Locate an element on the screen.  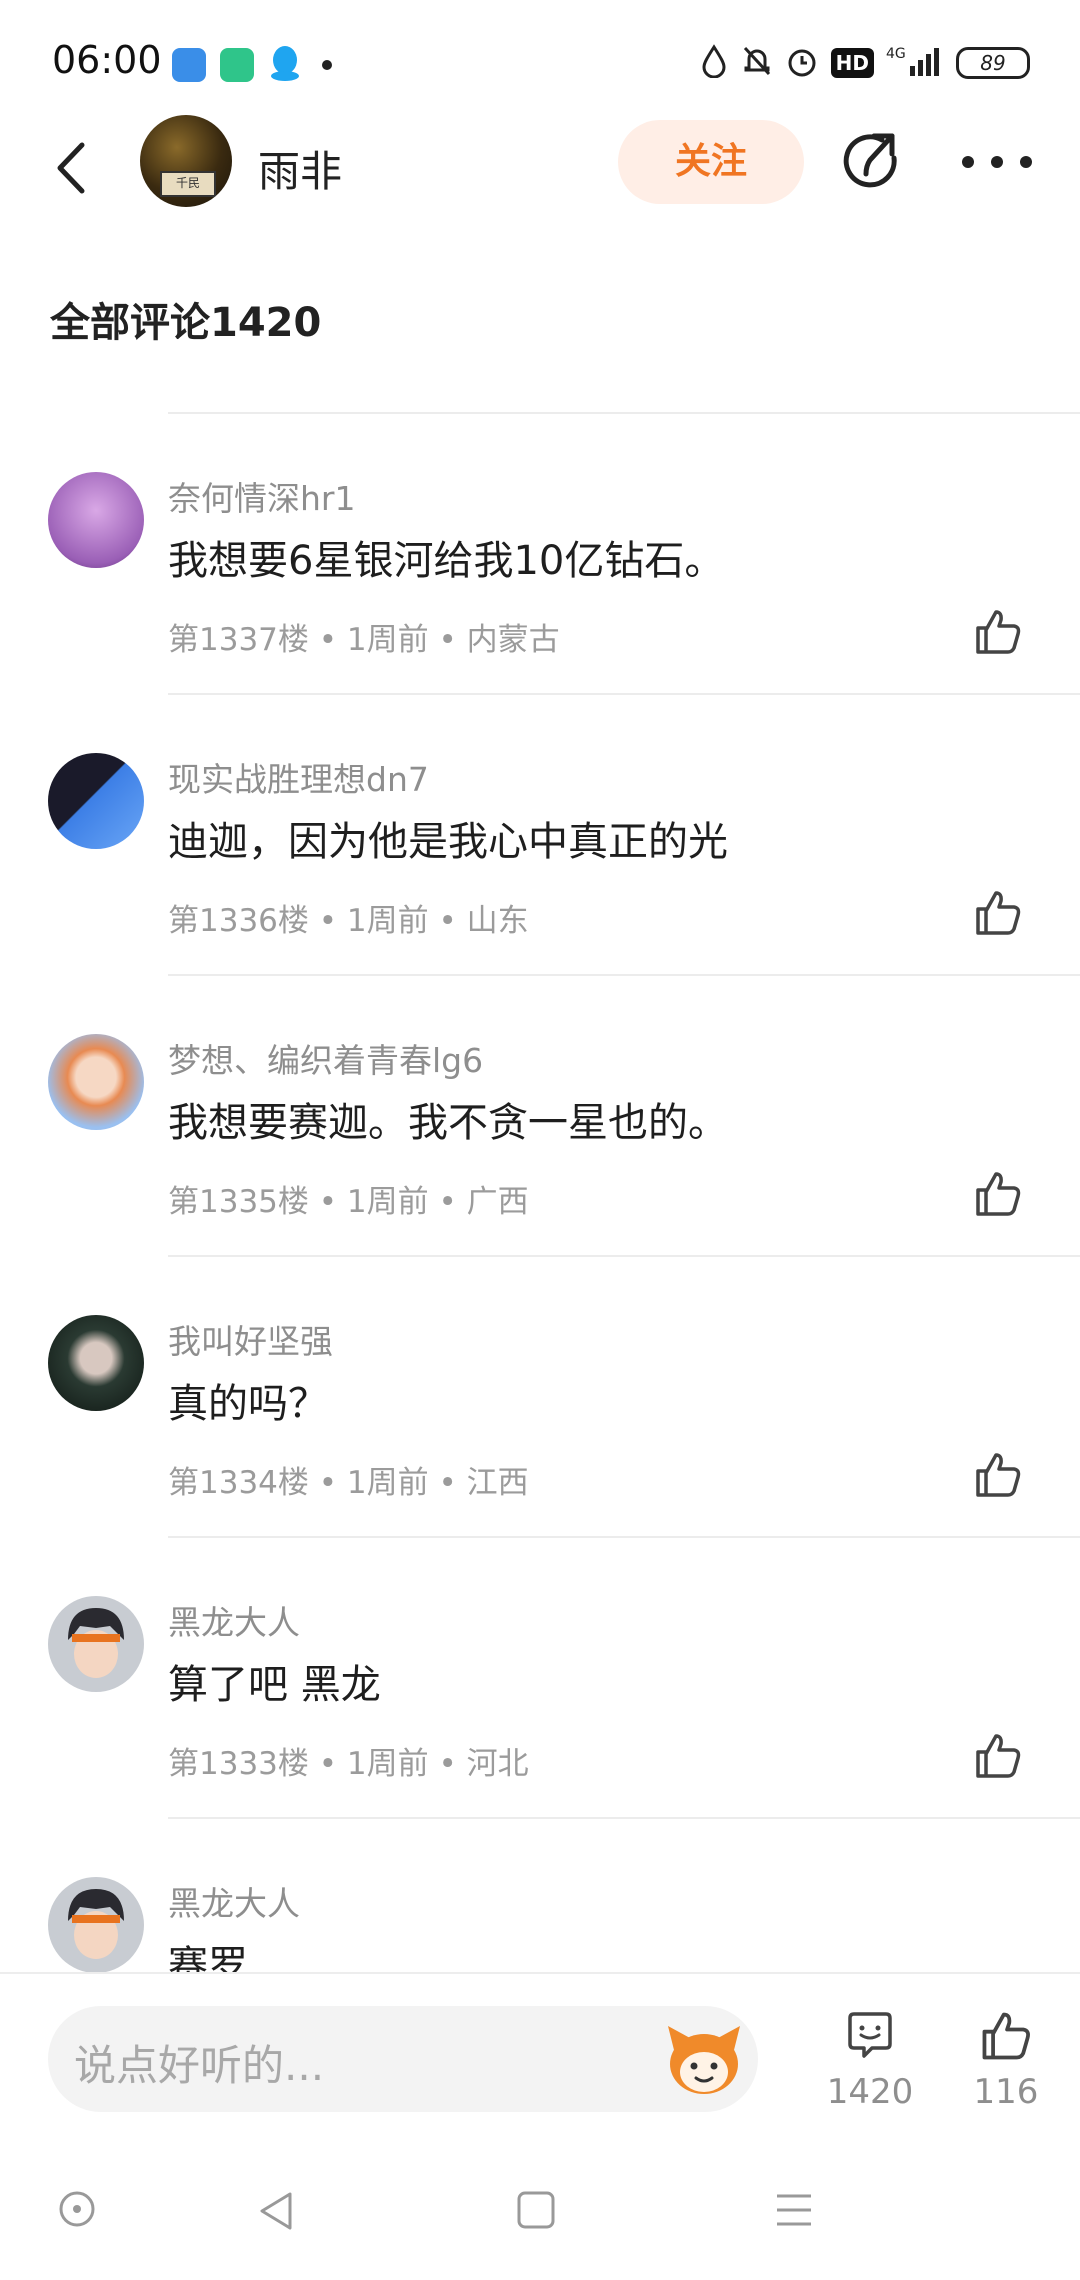
system-nav-bar is located at coordinates (540, 2215).